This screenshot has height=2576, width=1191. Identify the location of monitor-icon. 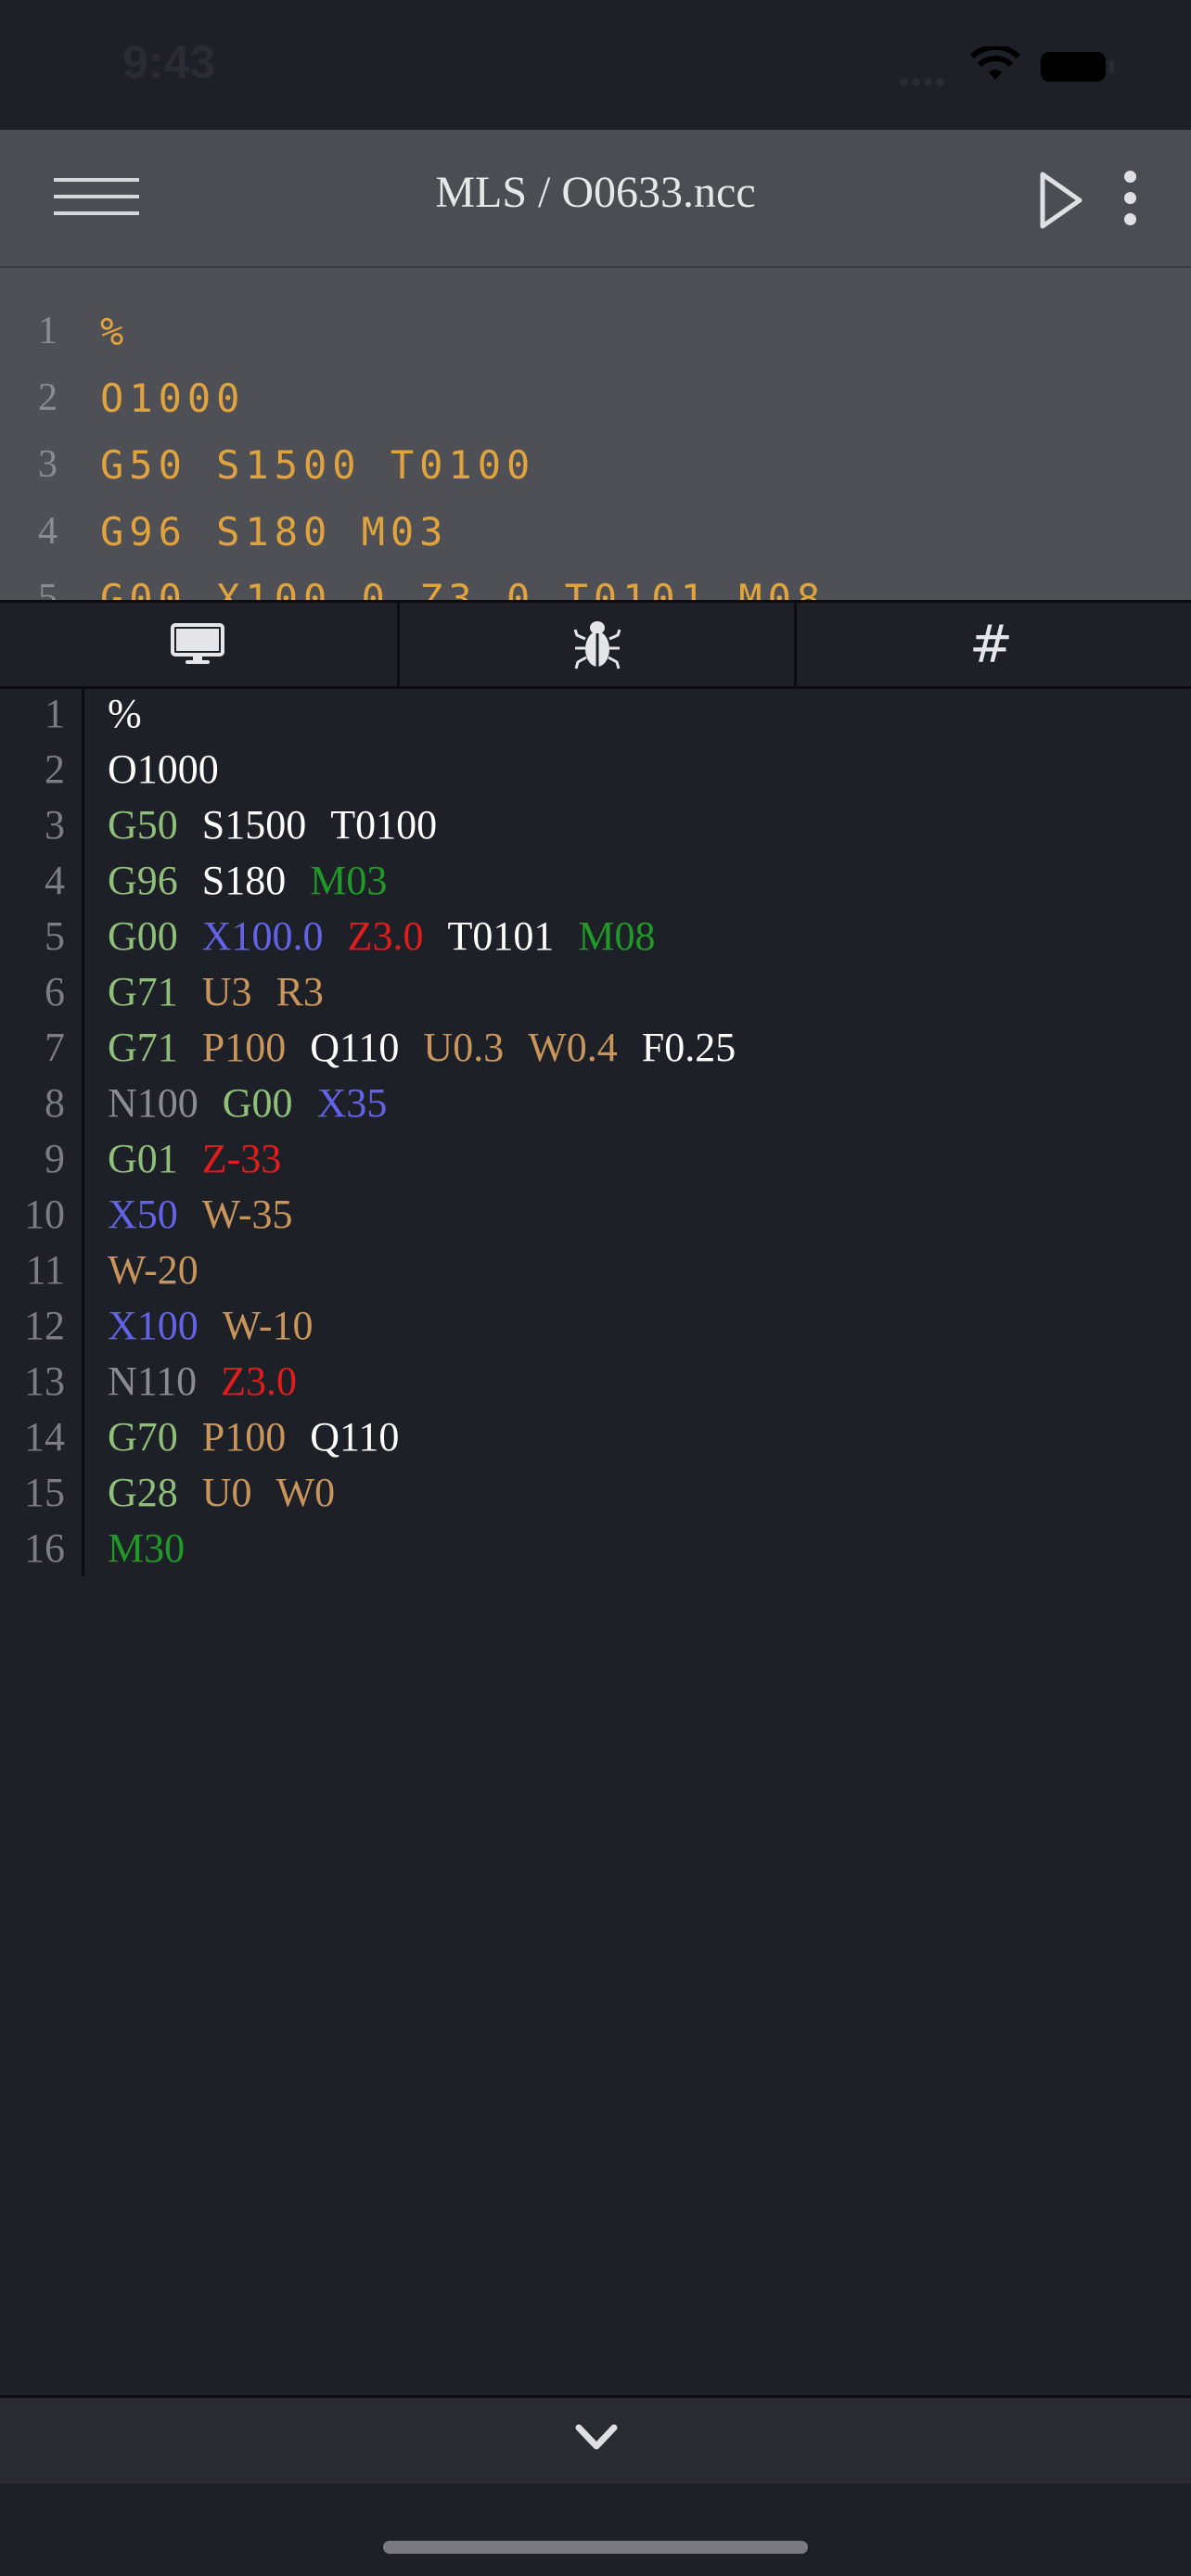
(197, 643).